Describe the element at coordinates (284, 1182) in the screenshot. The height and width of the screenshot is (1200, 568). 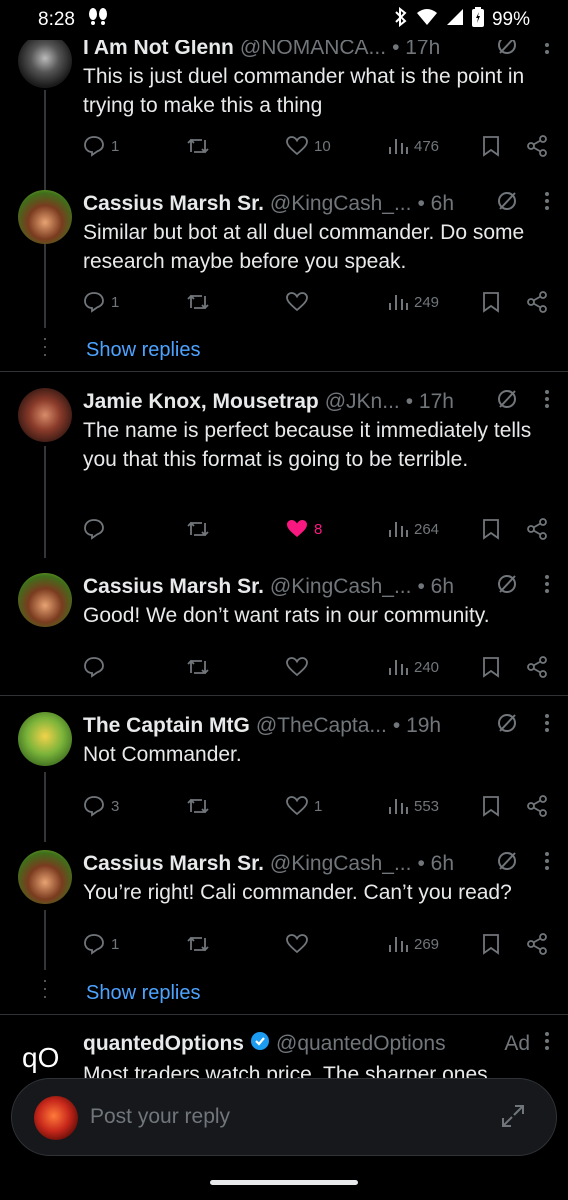
I see `home-indicator` at that location.